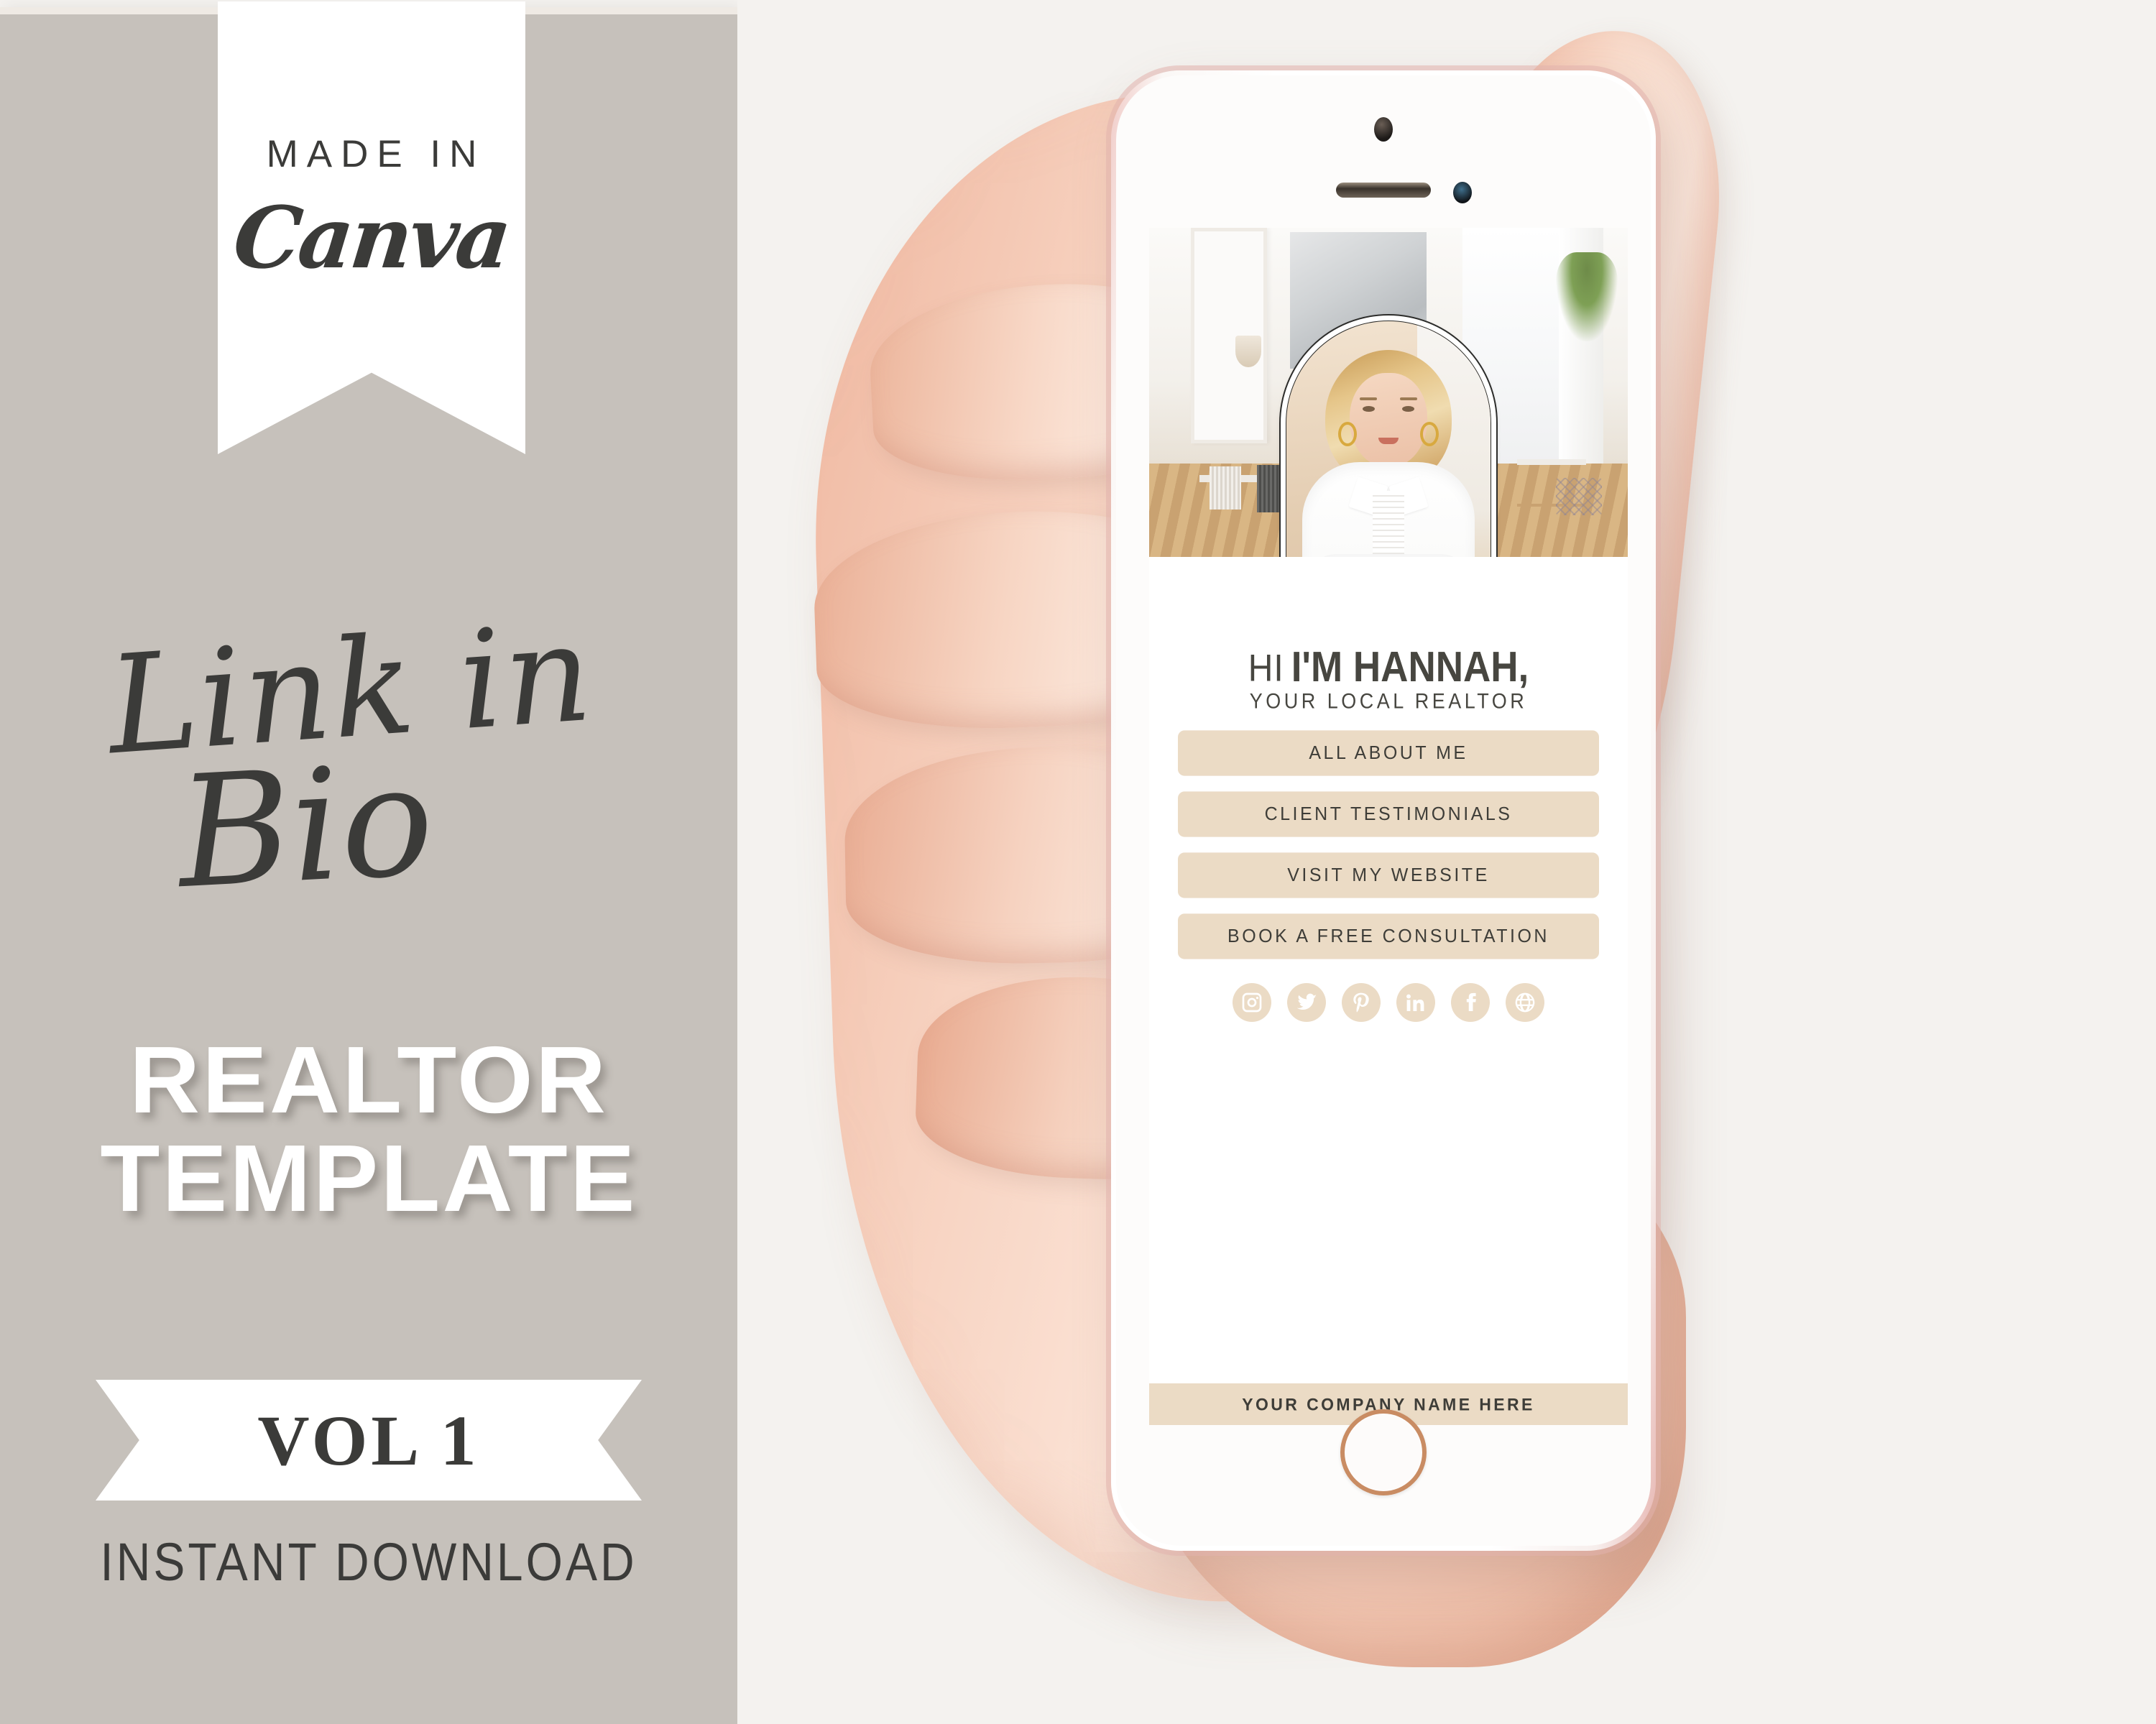 Image resolution: width=2156 pixels, height=1724 pixels. Describe the element at coordinates (1389, 420) in the screenshot. I see `face` at that location.